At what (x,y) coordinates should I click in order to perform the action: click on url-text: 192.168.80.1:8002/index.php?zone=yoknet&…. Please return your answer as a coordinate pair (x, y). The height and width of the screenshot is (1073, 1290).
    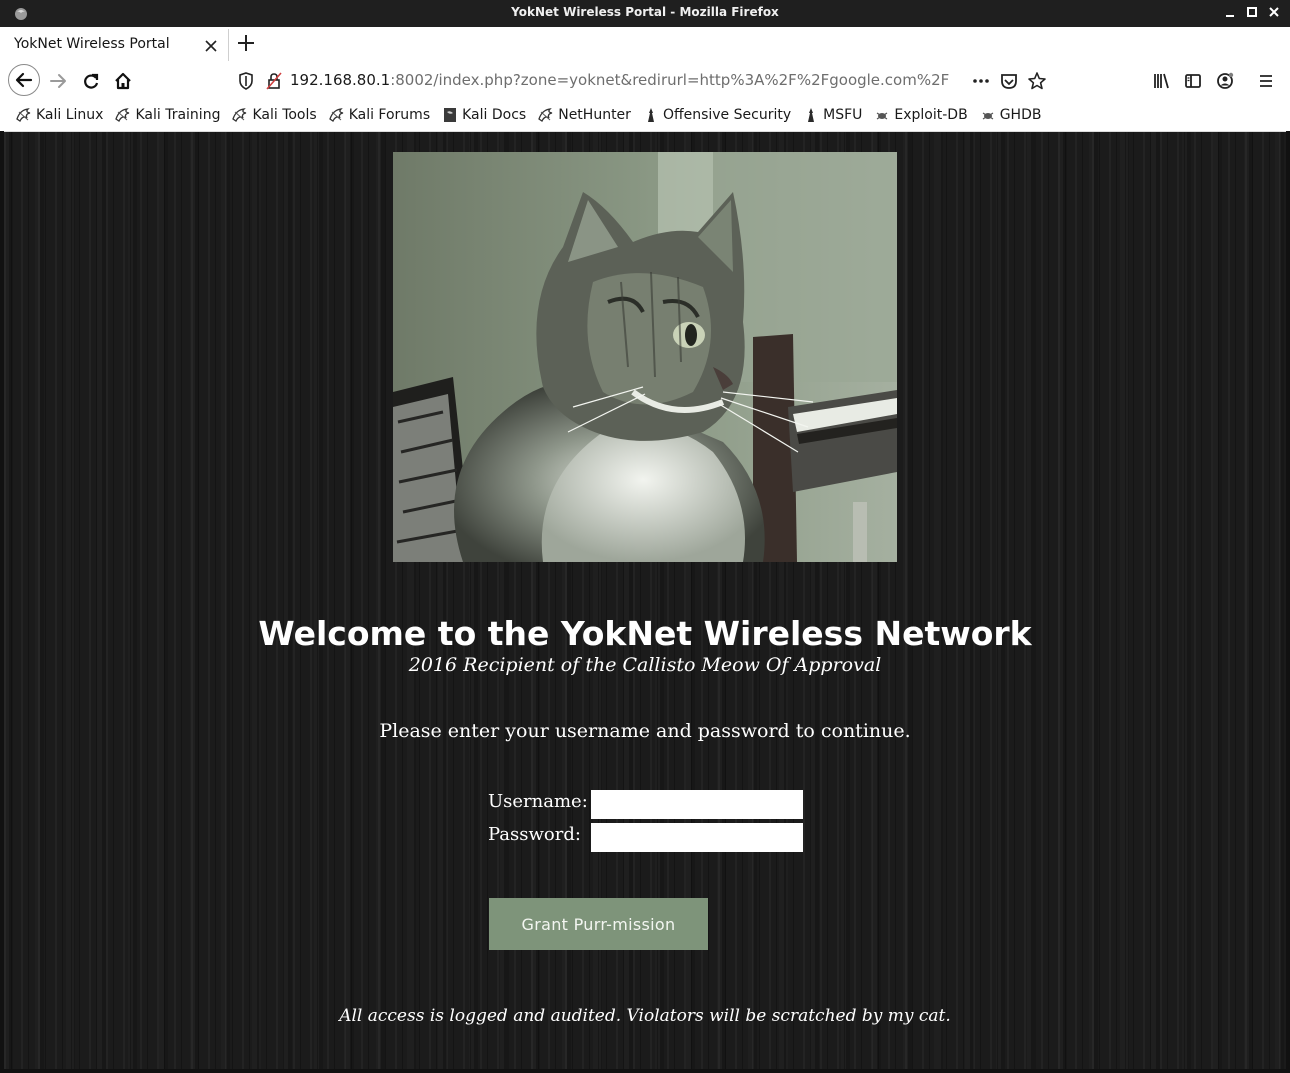
    Looking at the image, I should click on (619, 80).